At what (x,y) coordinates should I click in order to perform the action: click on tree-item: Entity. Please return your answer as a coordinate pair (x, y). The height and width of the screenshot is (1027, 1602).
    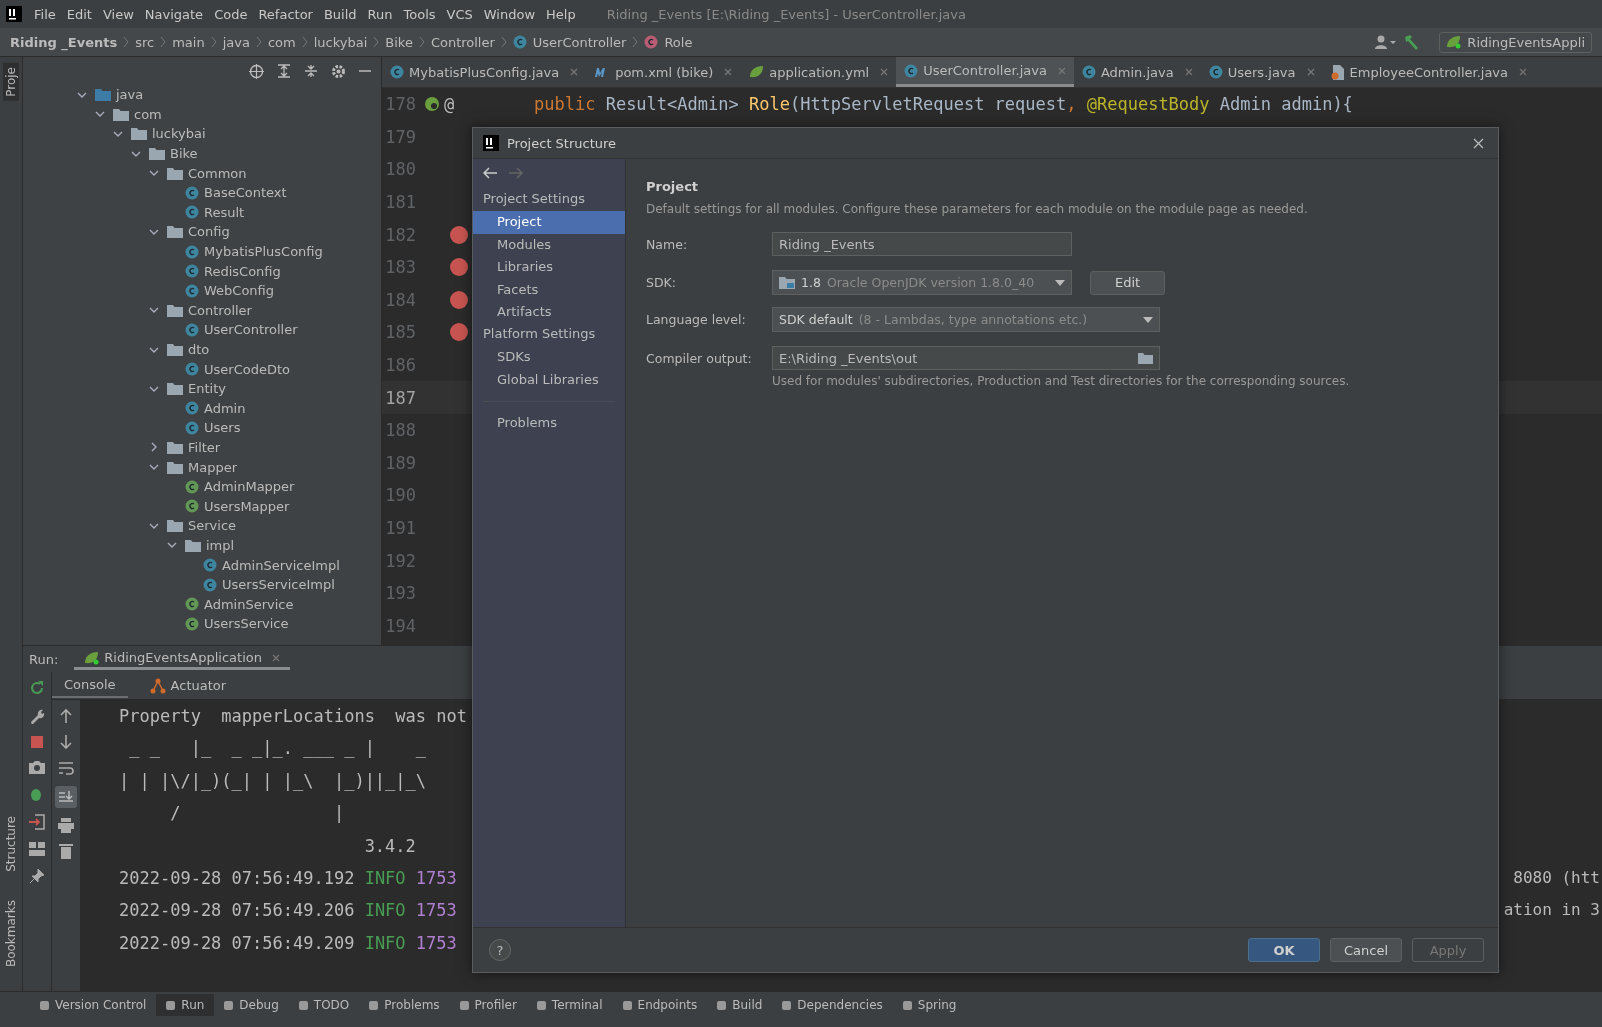
    Looking at the image, I should click on (207, 389).